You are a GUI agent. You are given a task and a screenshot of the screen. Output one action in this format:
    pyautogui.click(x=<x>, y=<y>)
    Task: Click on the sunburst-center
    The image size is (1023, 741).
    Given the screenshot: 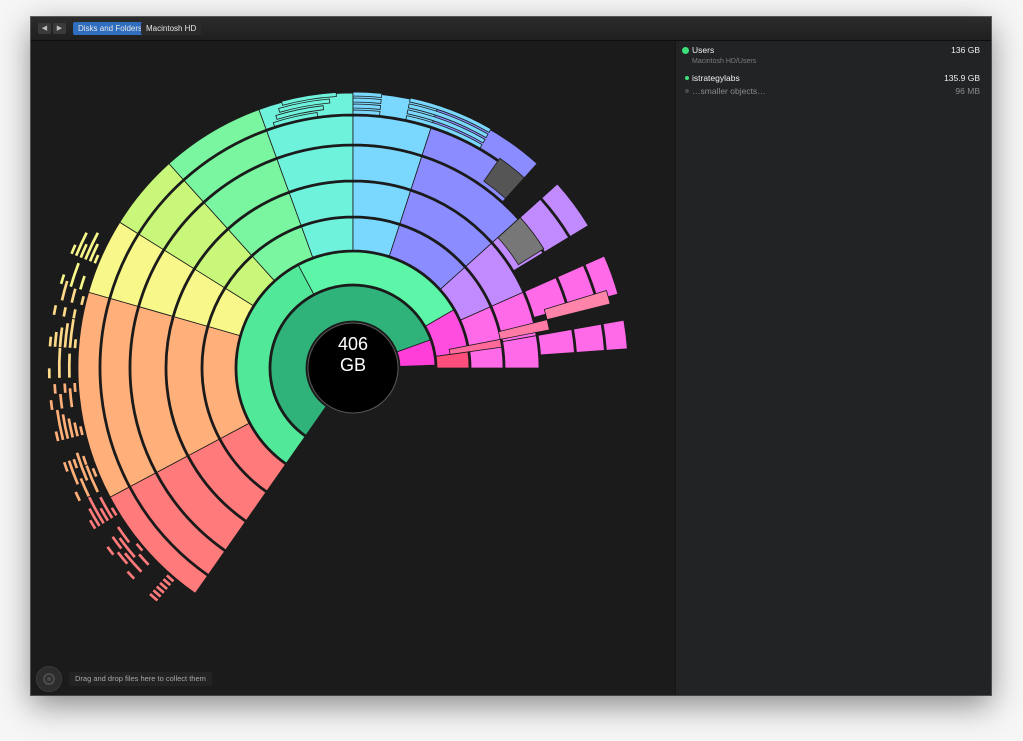 What is the action you would take?
    pyautogui.click(x=353, y=368)
    